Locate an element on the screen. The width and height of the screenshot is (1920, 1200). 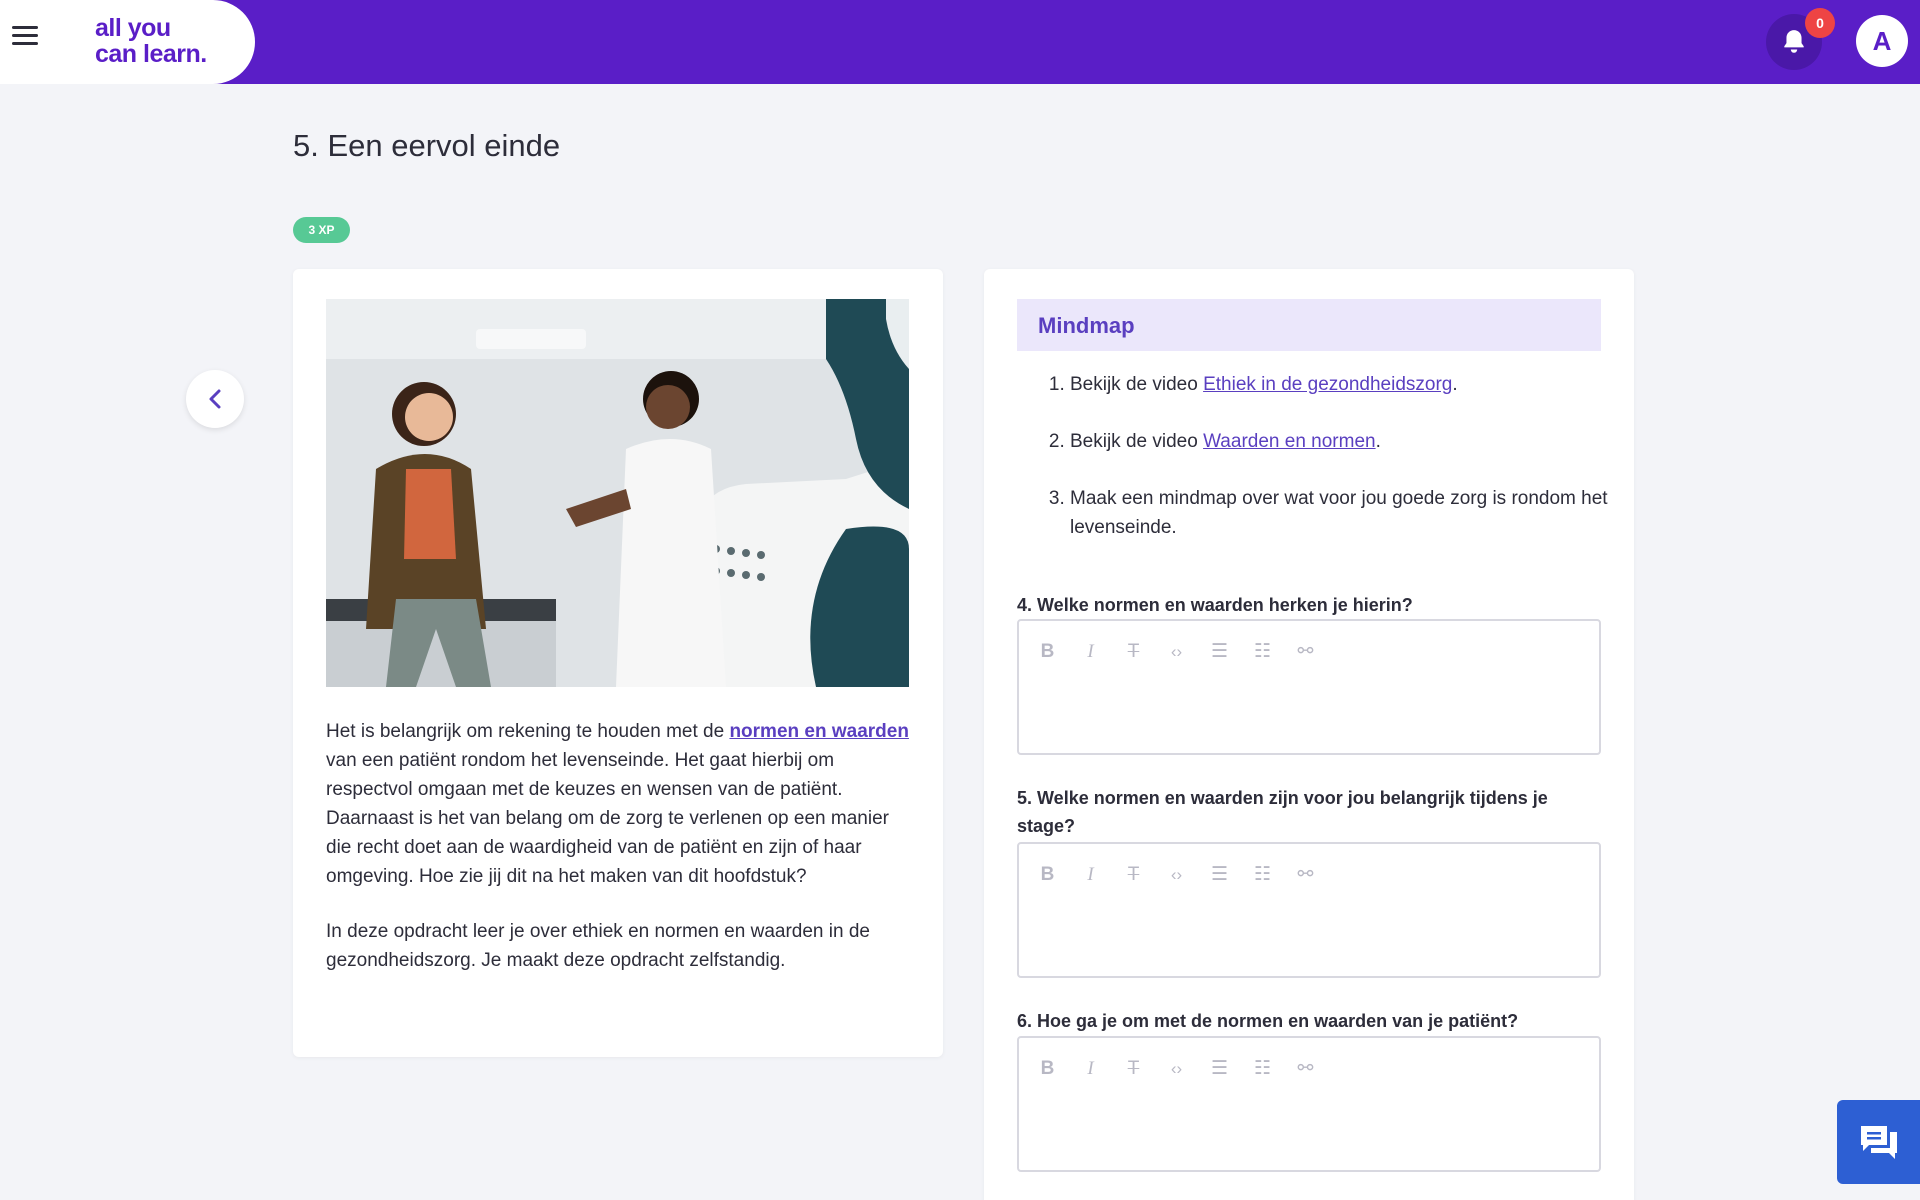
logo-line-1: all you is located at coordinates (133, 28).